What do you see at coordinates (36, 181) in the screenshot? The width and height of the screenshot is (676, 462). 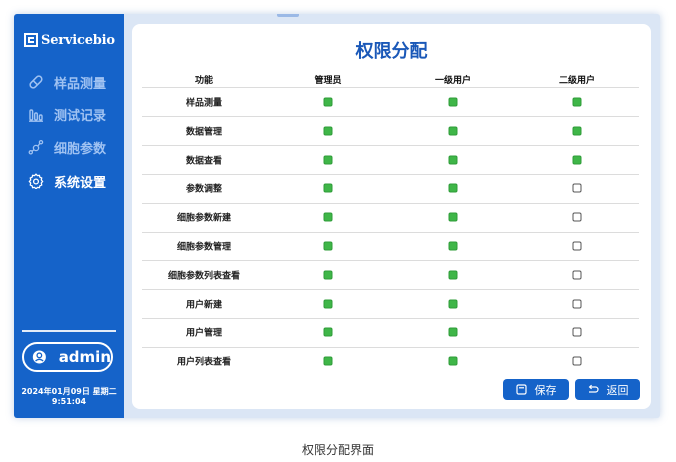 I see `gear-icon` at bounding box center [36, 181].